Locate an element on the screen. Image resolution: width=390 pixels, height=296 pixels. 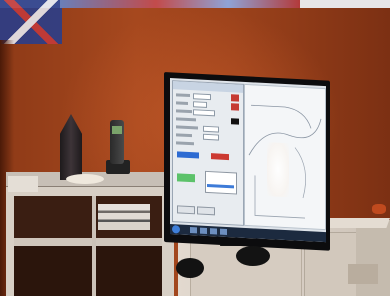
drawing-canvas is located at coordinates (285, 157).